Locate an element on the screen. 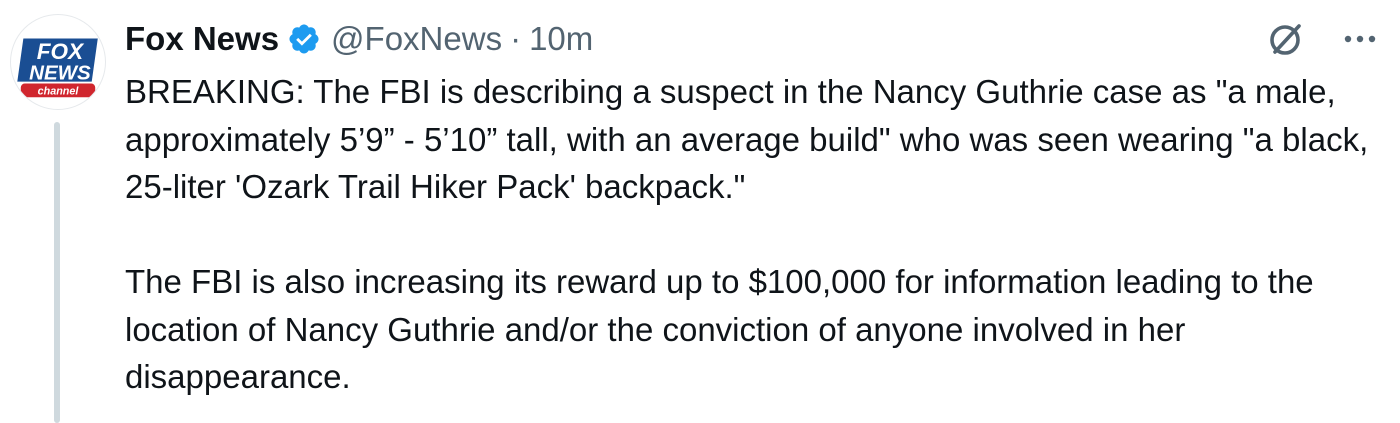  grok-icon is located at coordinates (1286, 39).